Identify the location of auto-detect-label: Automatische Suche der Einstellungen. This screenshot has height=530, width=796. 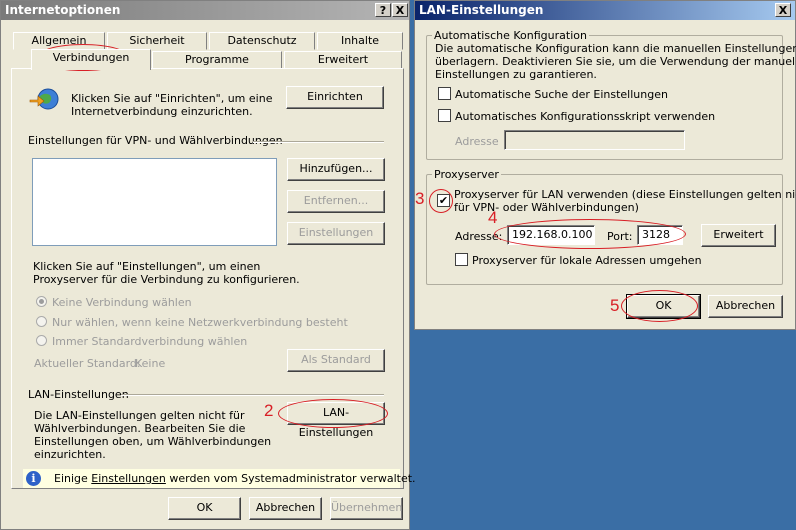
(561, 94).